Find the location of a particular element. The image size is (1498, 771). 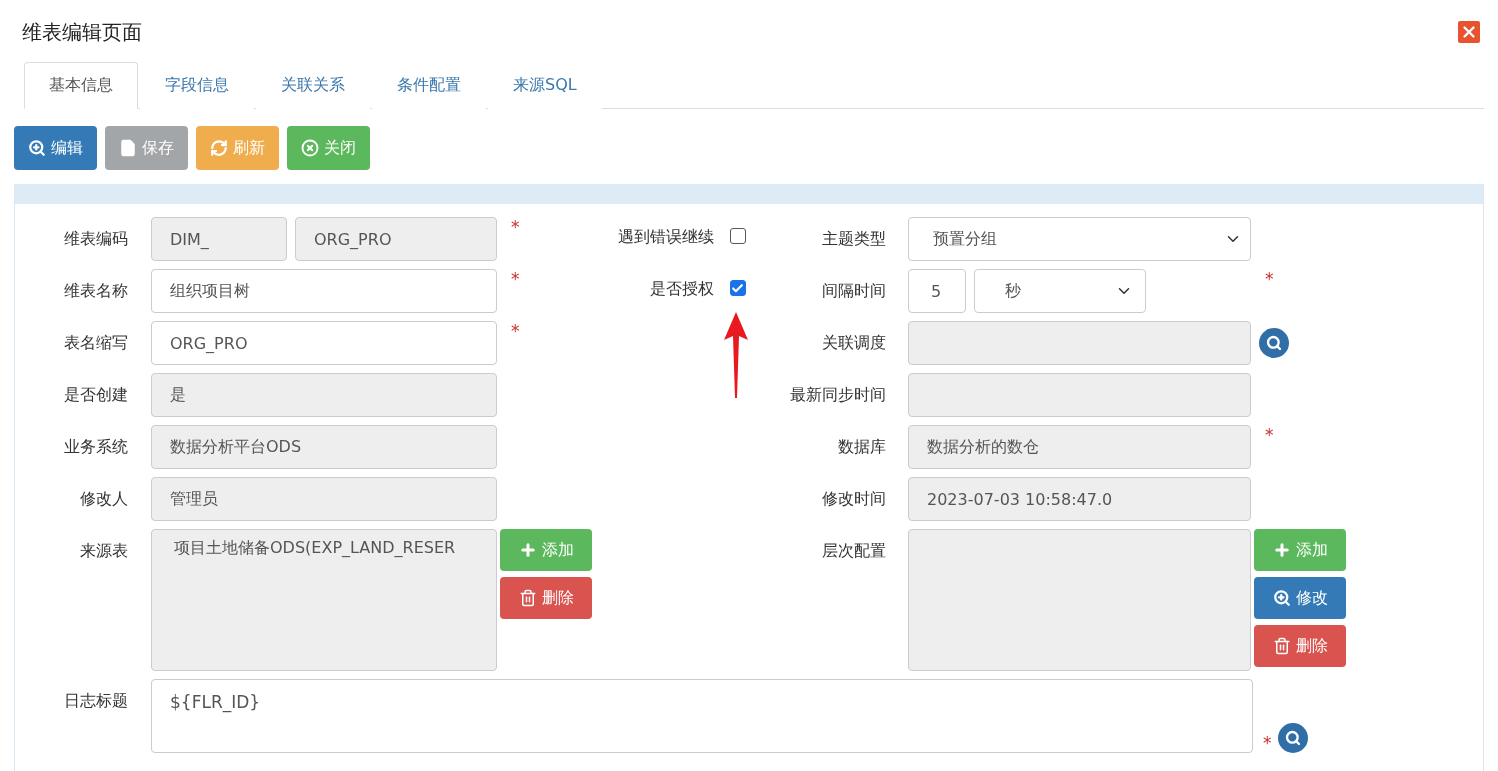

field-label: 最新同步时间 is located at coordinates (838, 395).